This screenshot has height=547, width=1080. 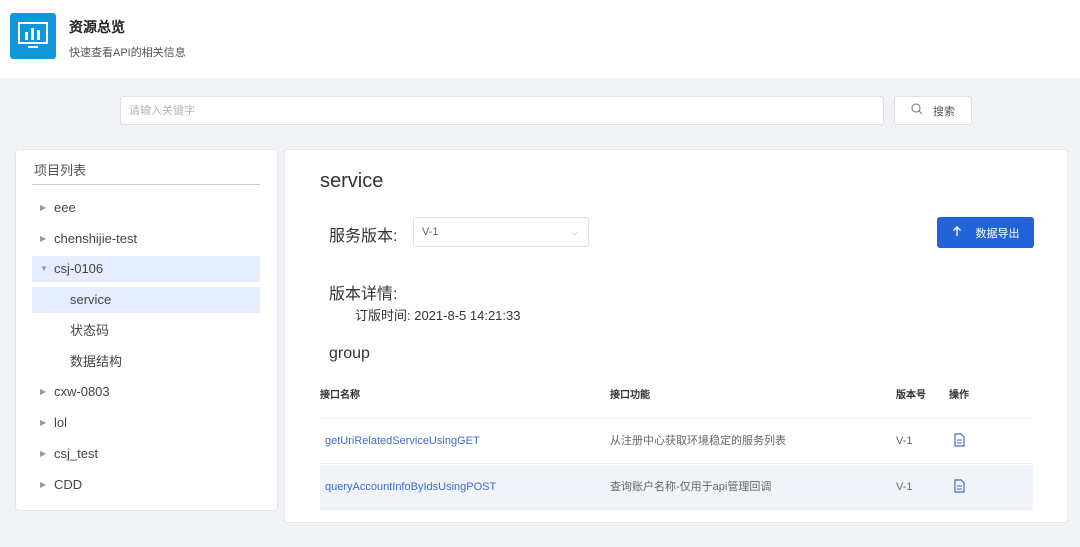 What do you see at coordinates (957, 232) in the screenshot?
I see `arrow-up-icon` at bounding box center [957, 232].